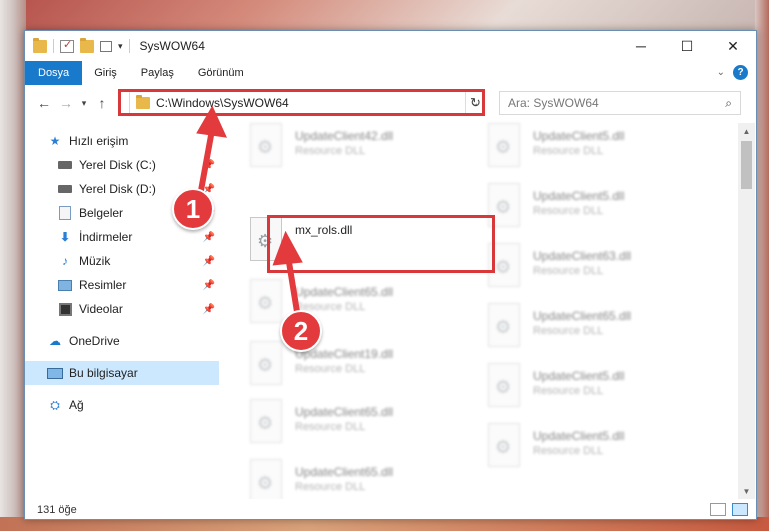 The image size is (769, 531). Describe the element at coordinates (55, 141) in the screenshot. I see `star-icon: ★` at that location.